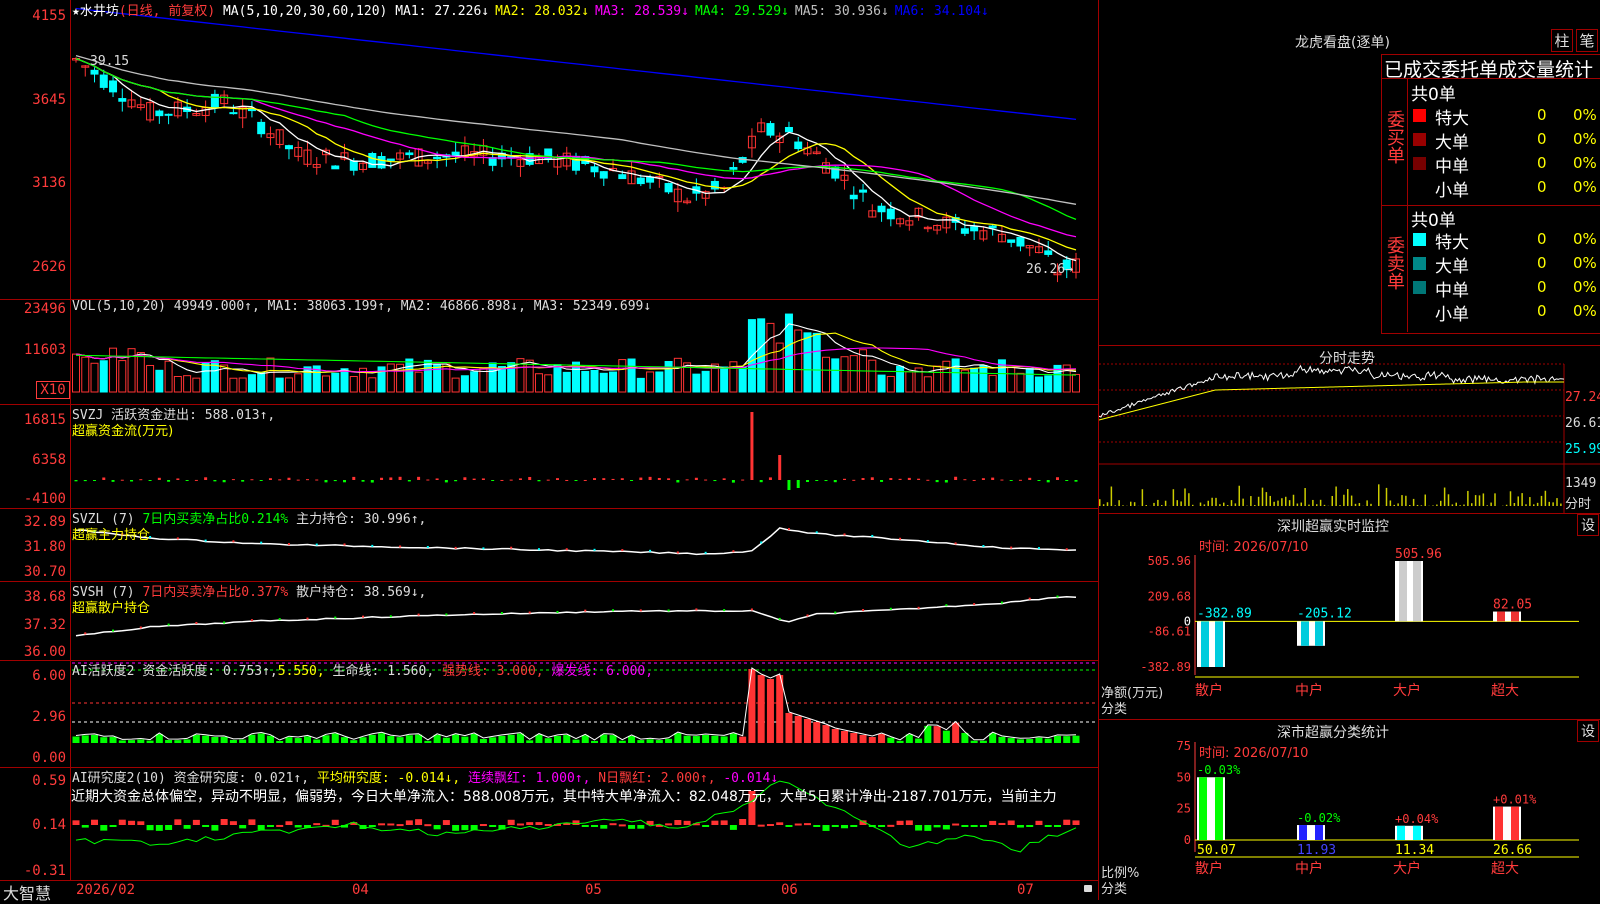 The height and width of the screenshot is (904, 1600). I want to click on bar-shade, so click(1417, 591).